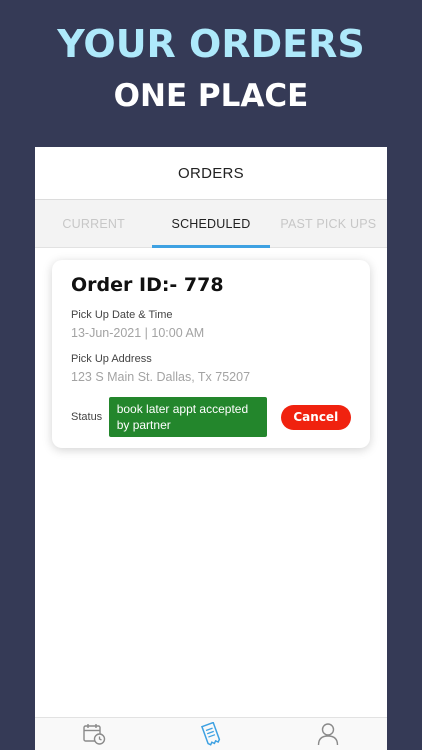  I want to click on pickup-date-label: Pick Up Date & Time, so click(122, 315).